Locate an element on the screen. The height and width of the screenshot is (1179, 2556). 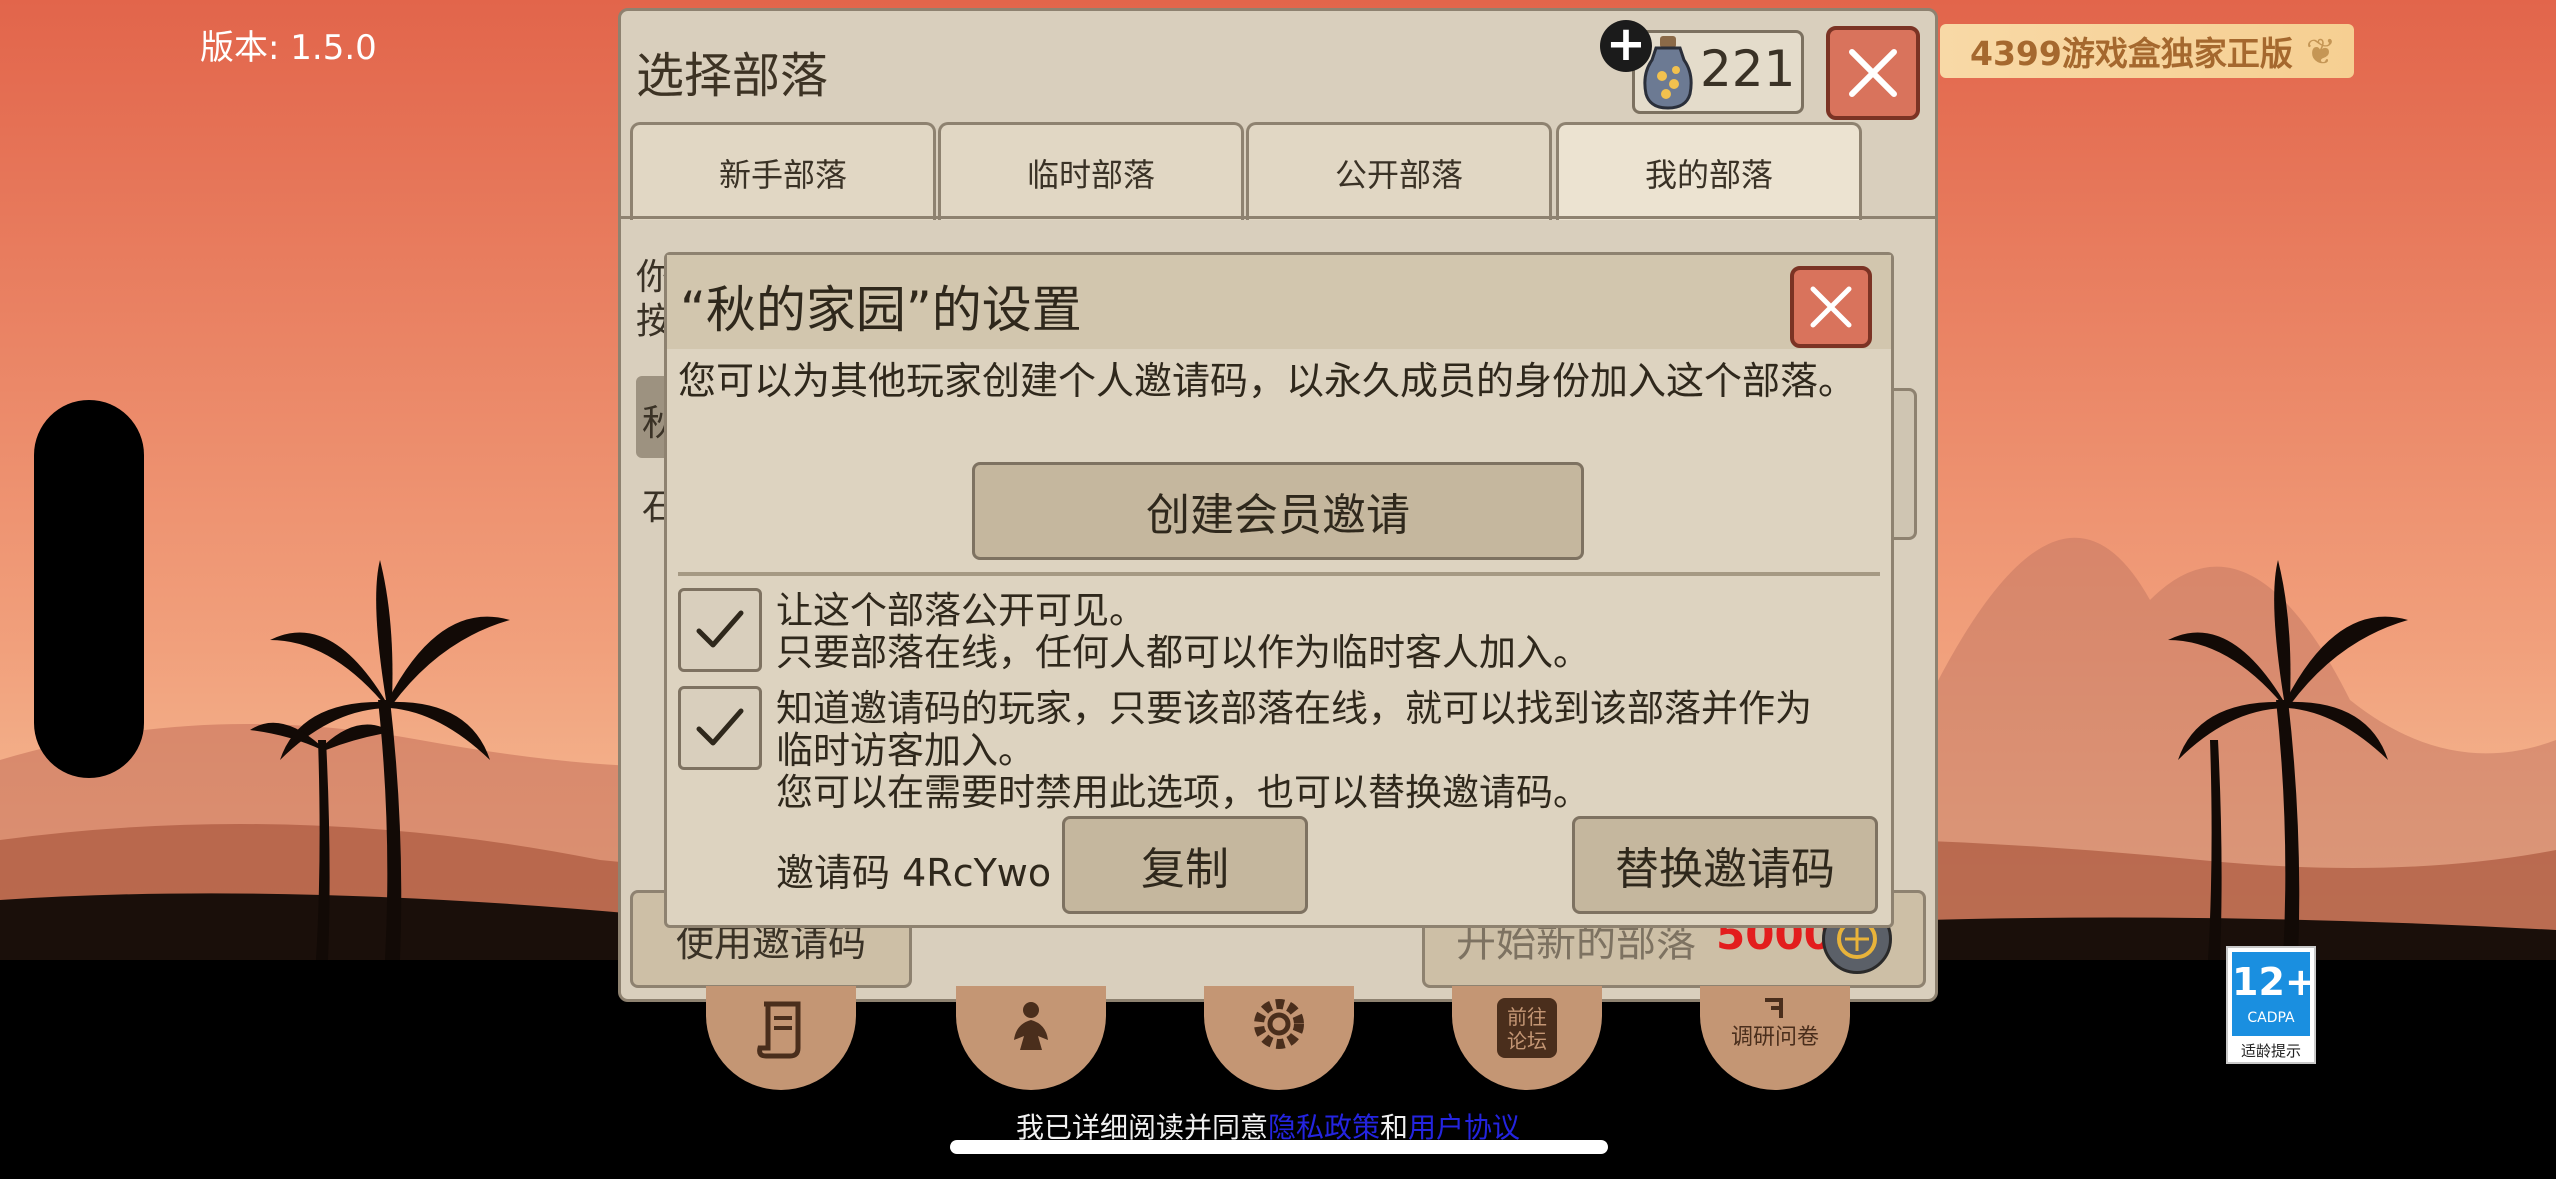
invite-join-checkbox is located at coordinates (720, 728).